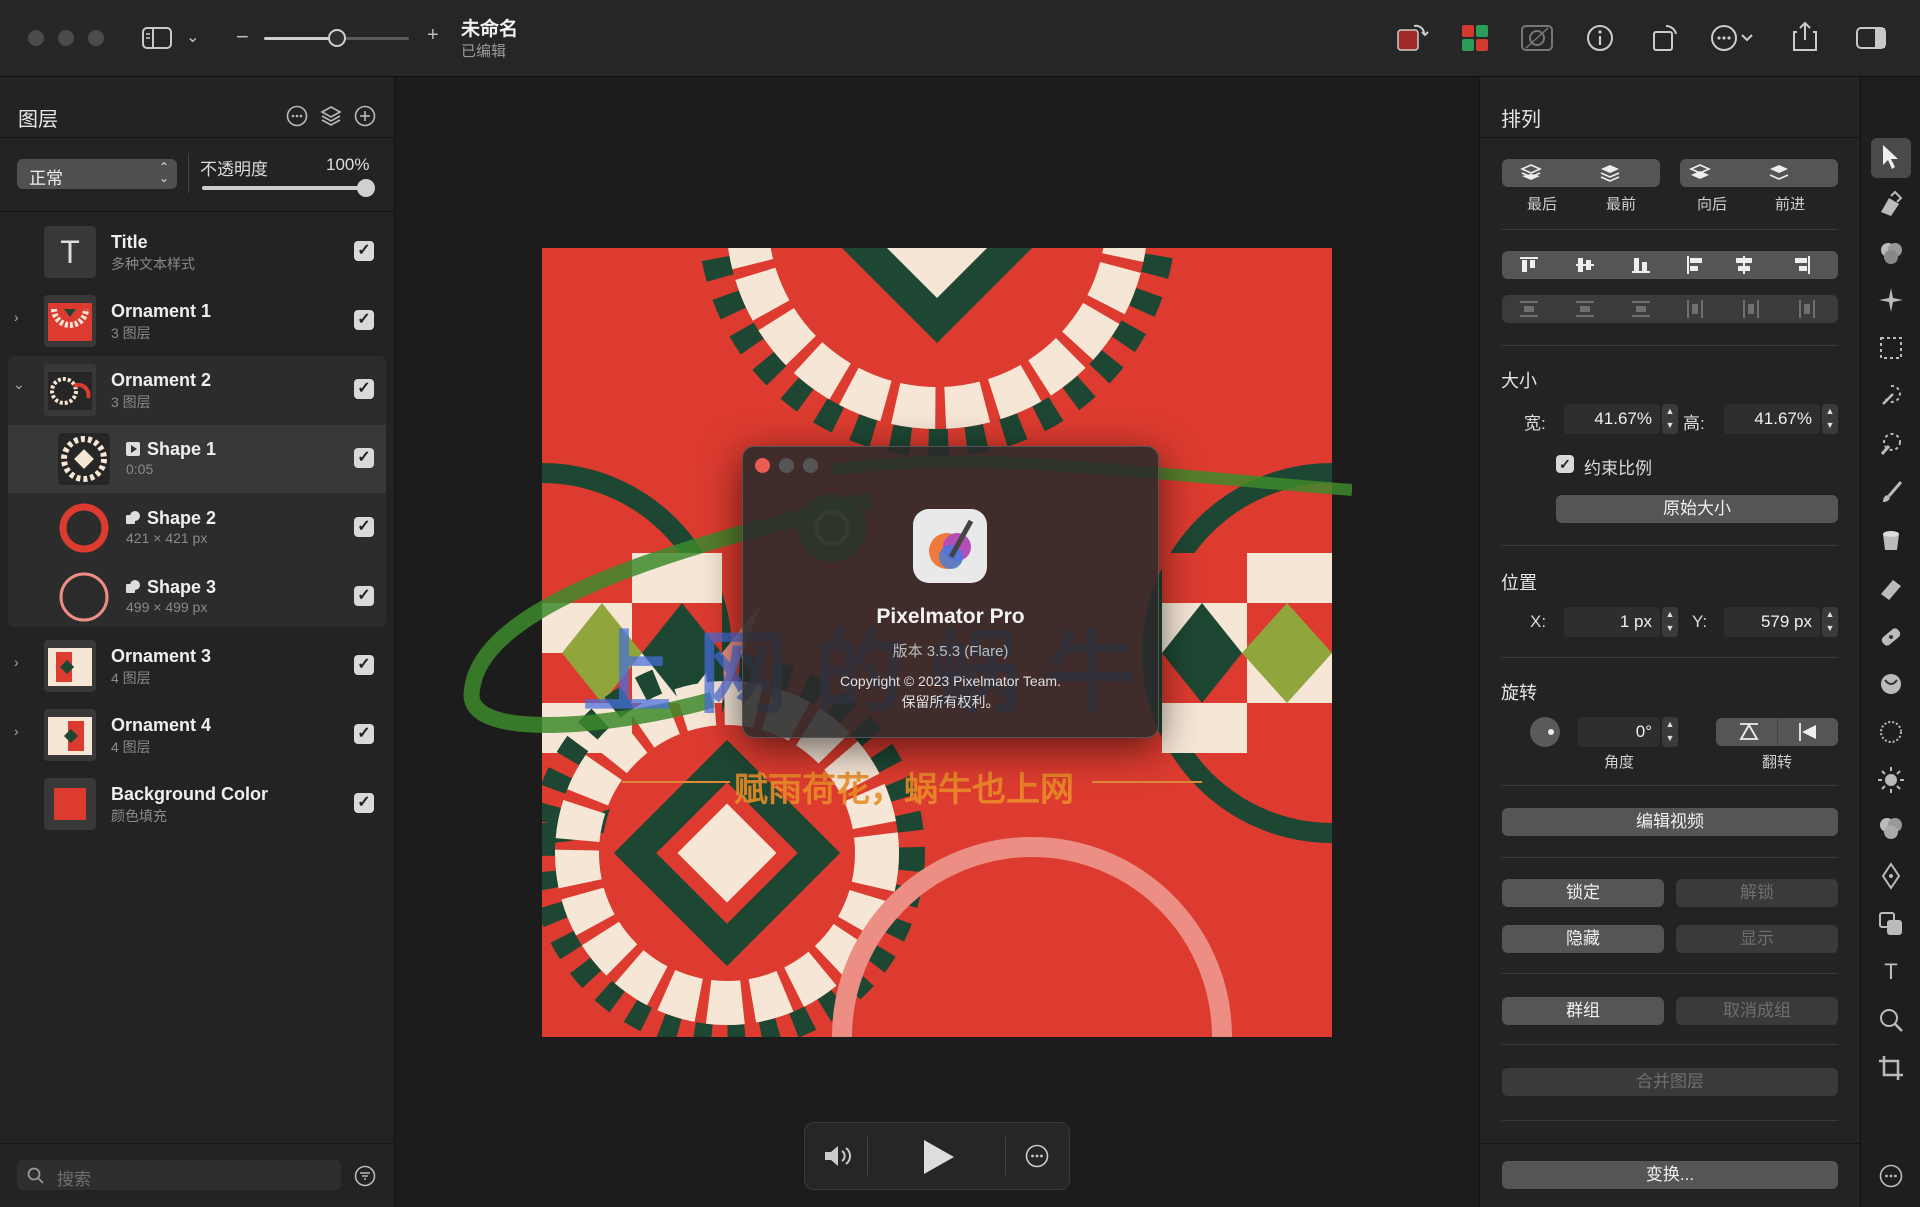 The image size is (1920, 1207). Describe the element at coordinates (365, 1176) in the screenshot. I see `filter-icon` at that location.